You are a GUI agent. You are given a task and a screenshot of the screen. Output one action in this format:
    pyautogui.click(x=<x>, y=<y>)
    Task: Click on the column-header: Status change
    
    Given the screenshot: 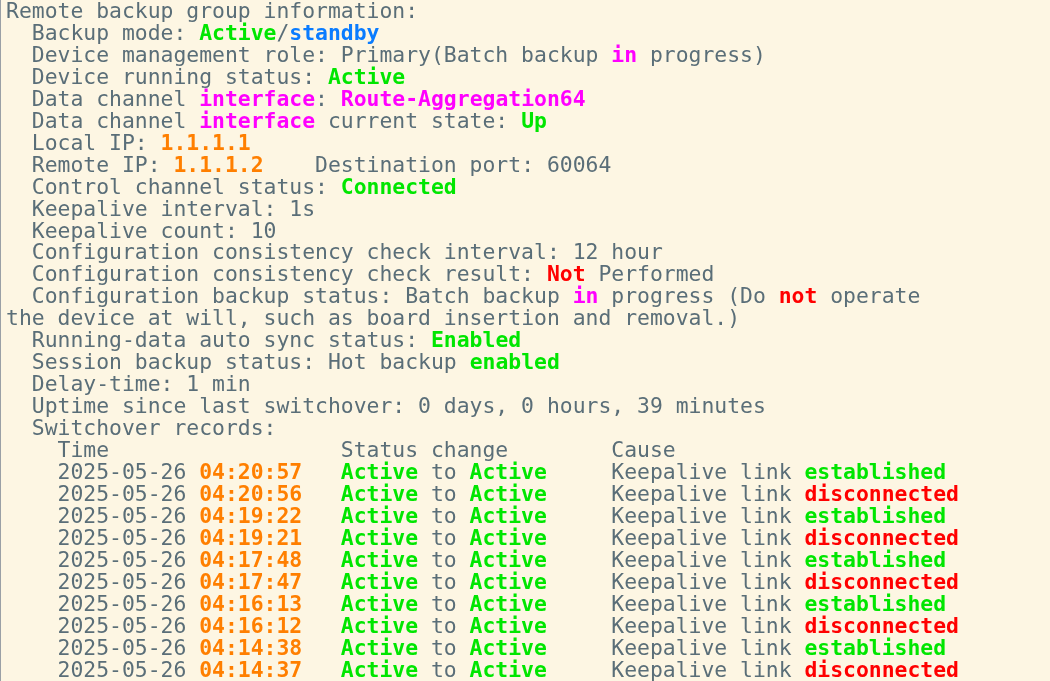 What is the action you would take?
    pyautogui.click(x=424, y=450)
    